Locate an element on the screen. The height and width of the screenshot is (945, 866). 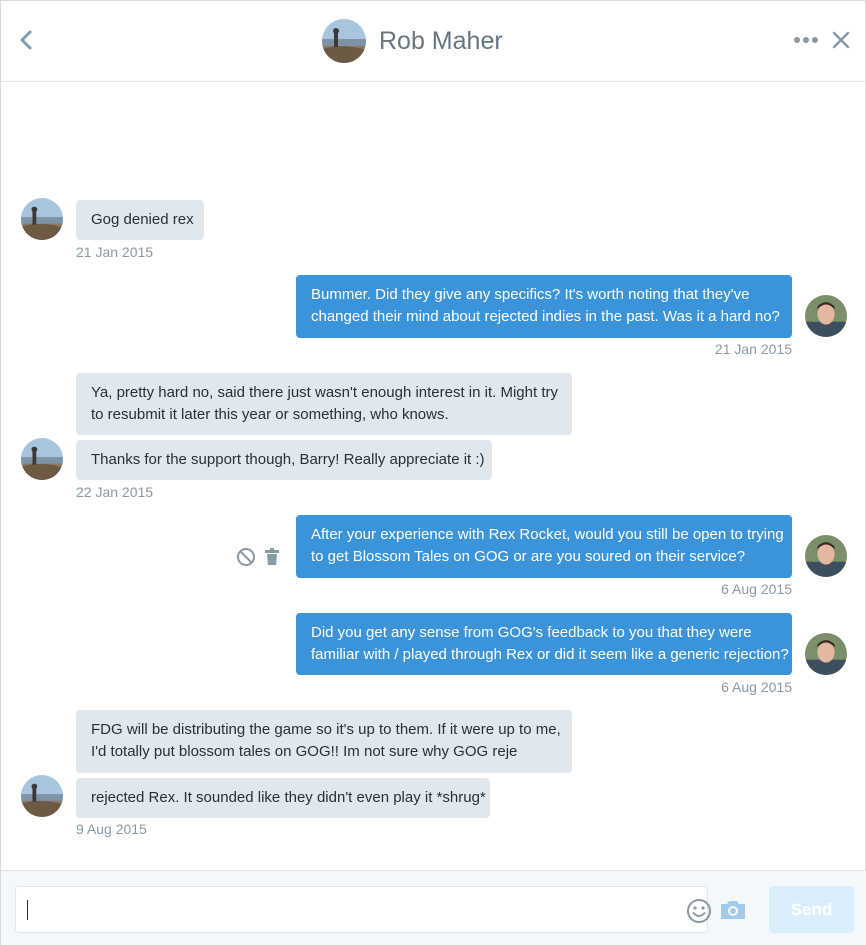
block-icon is located at coordinates (246, 557).